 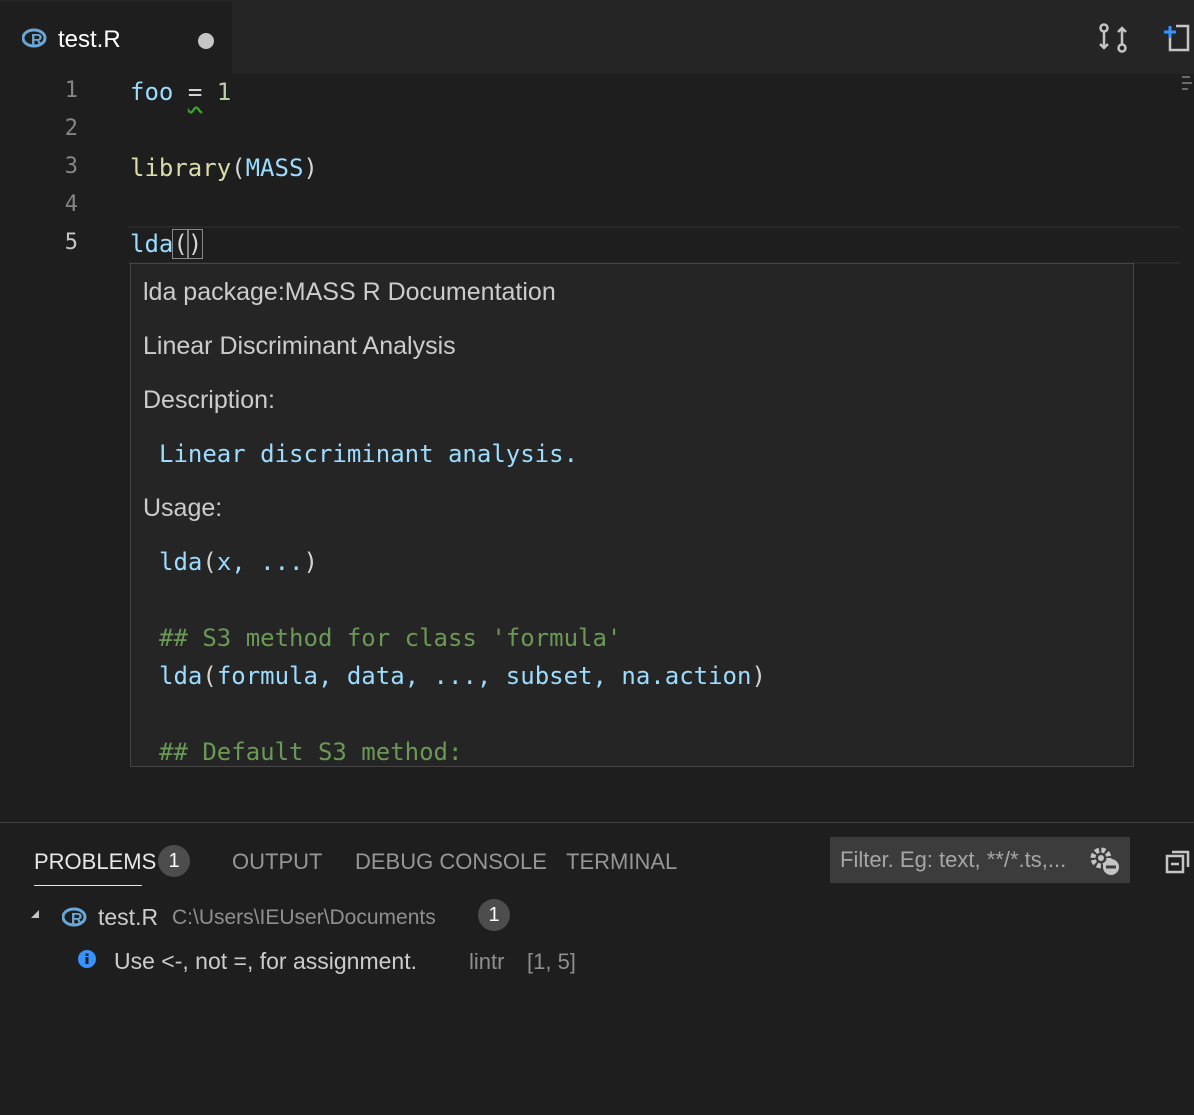 What do you see at coordinates (71, 204) in the screenshot?
I see `line-number: 4` at bounding box center [71, 204].